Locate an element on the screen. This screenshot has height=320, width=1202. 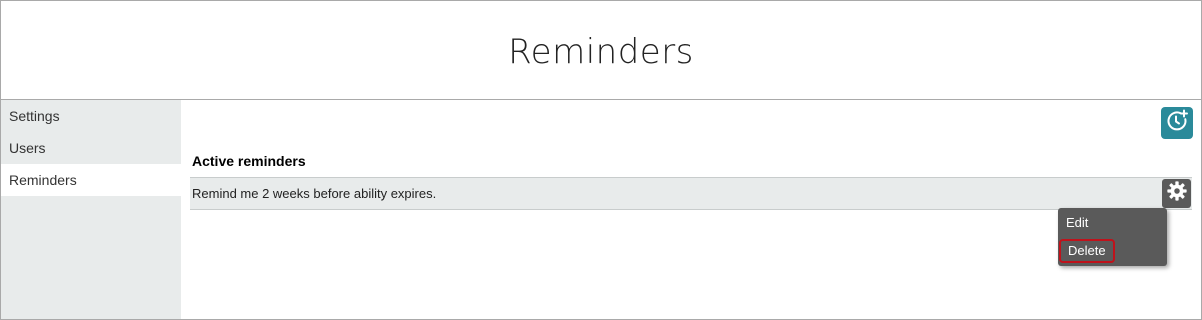
page-title: Reminders is located at coordinates (601, 52).